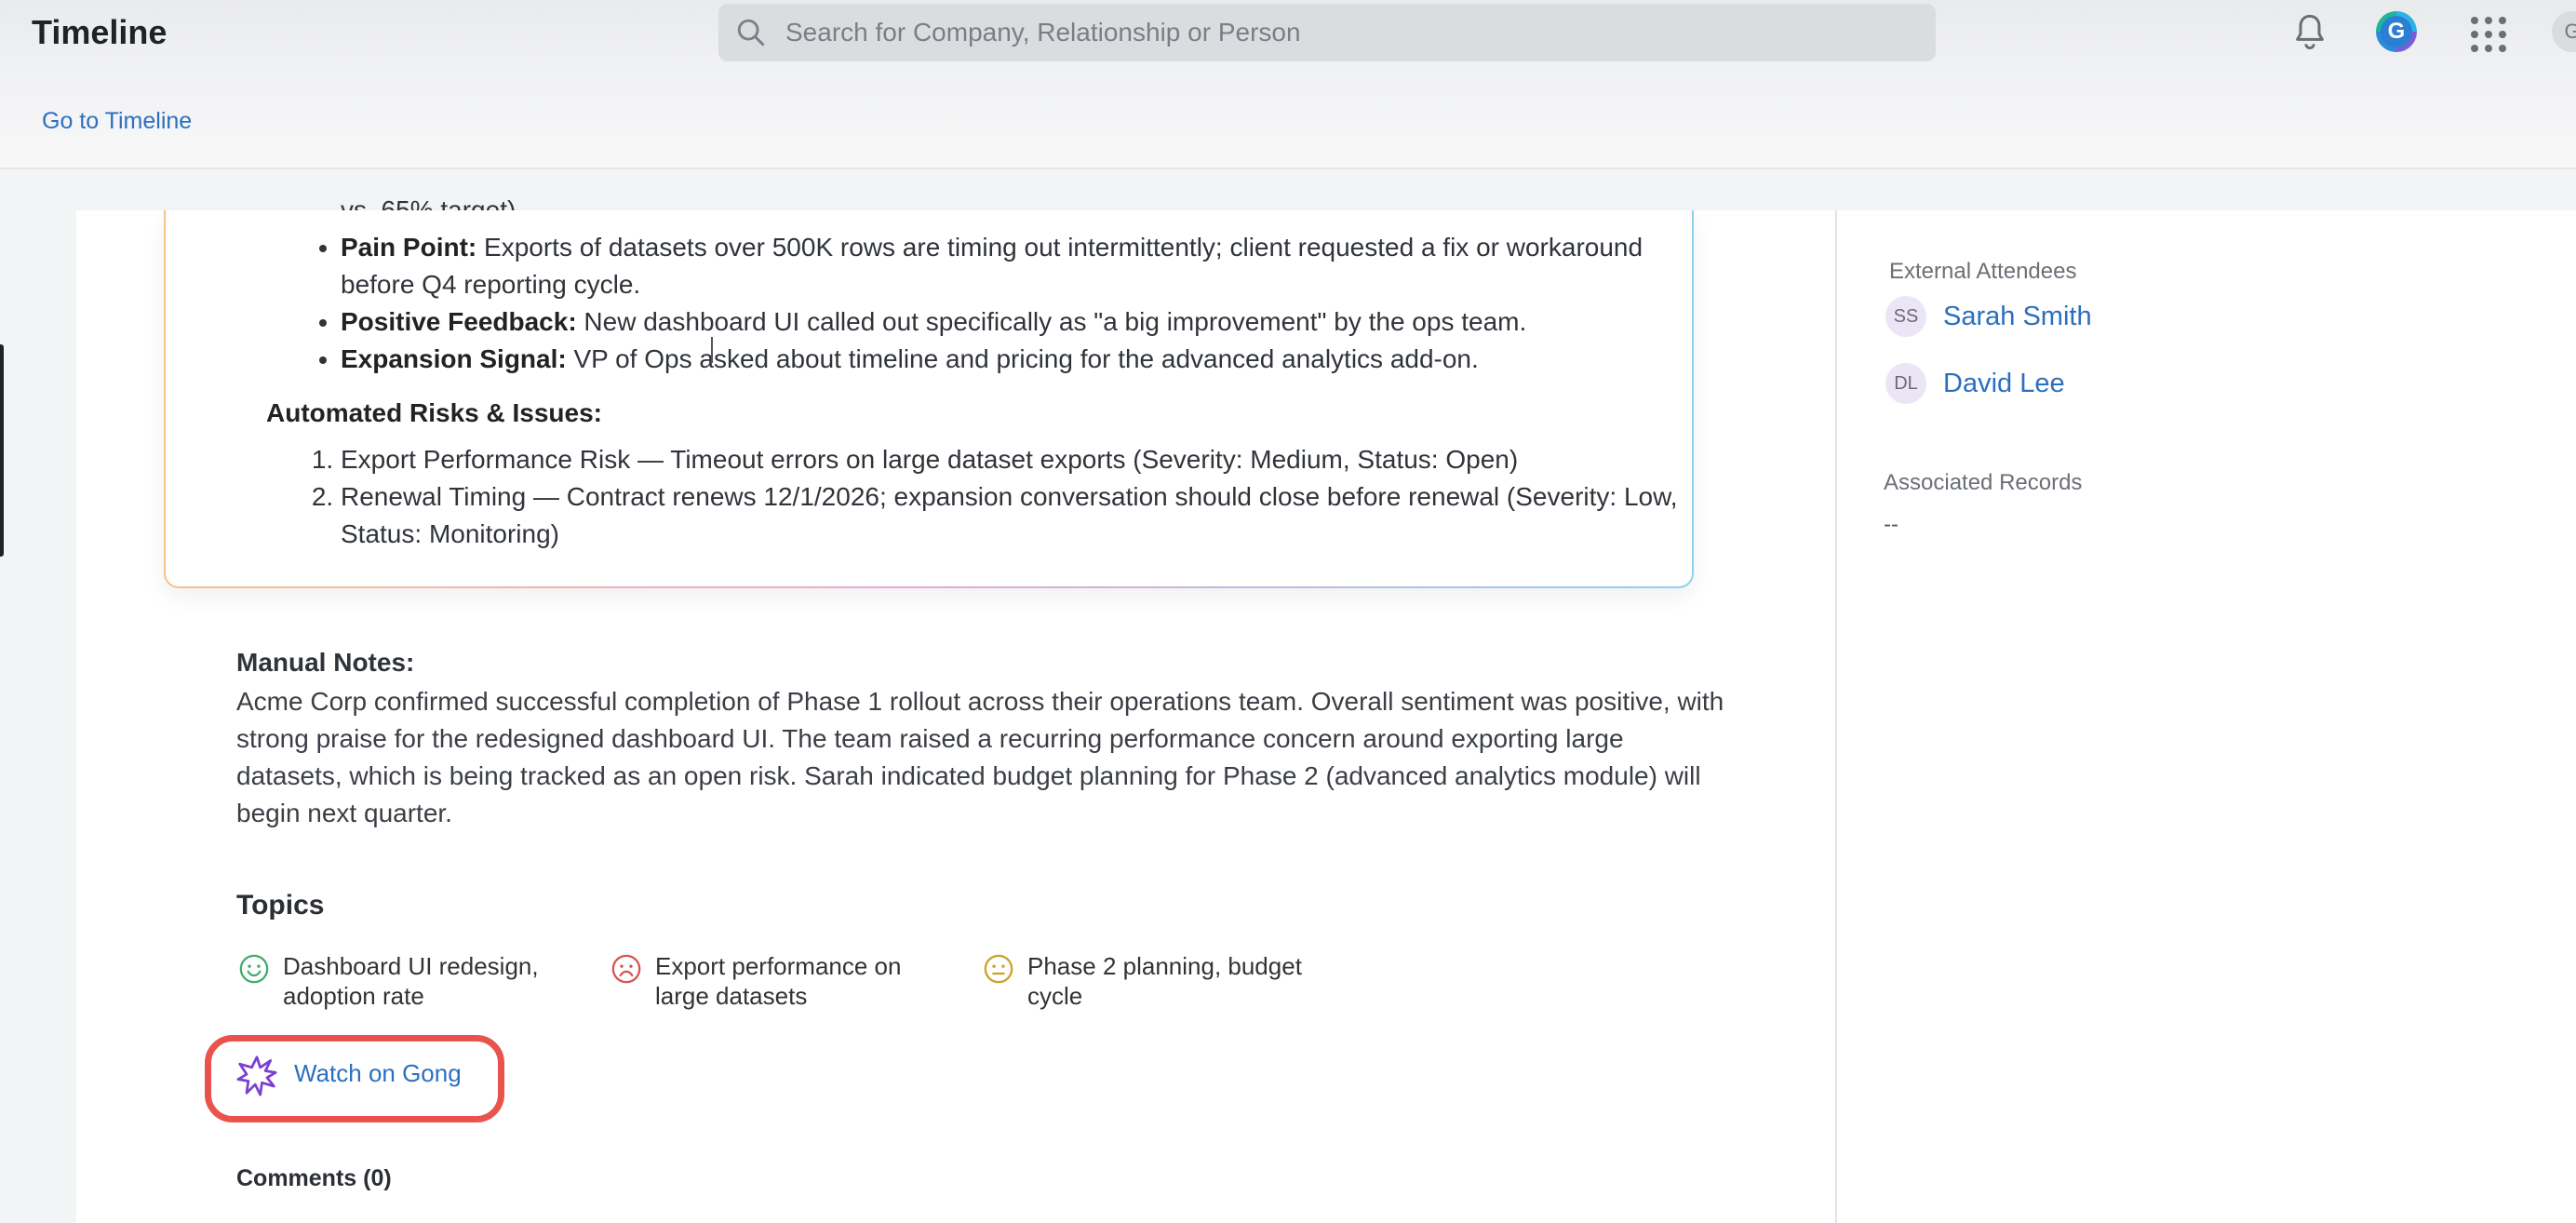 Image resolution: width=2576 pixels, height=1223 pixels. Describe the element at coordinates (256, 1075) in the screenshot. I see `gong-starburst-icon` at that location.